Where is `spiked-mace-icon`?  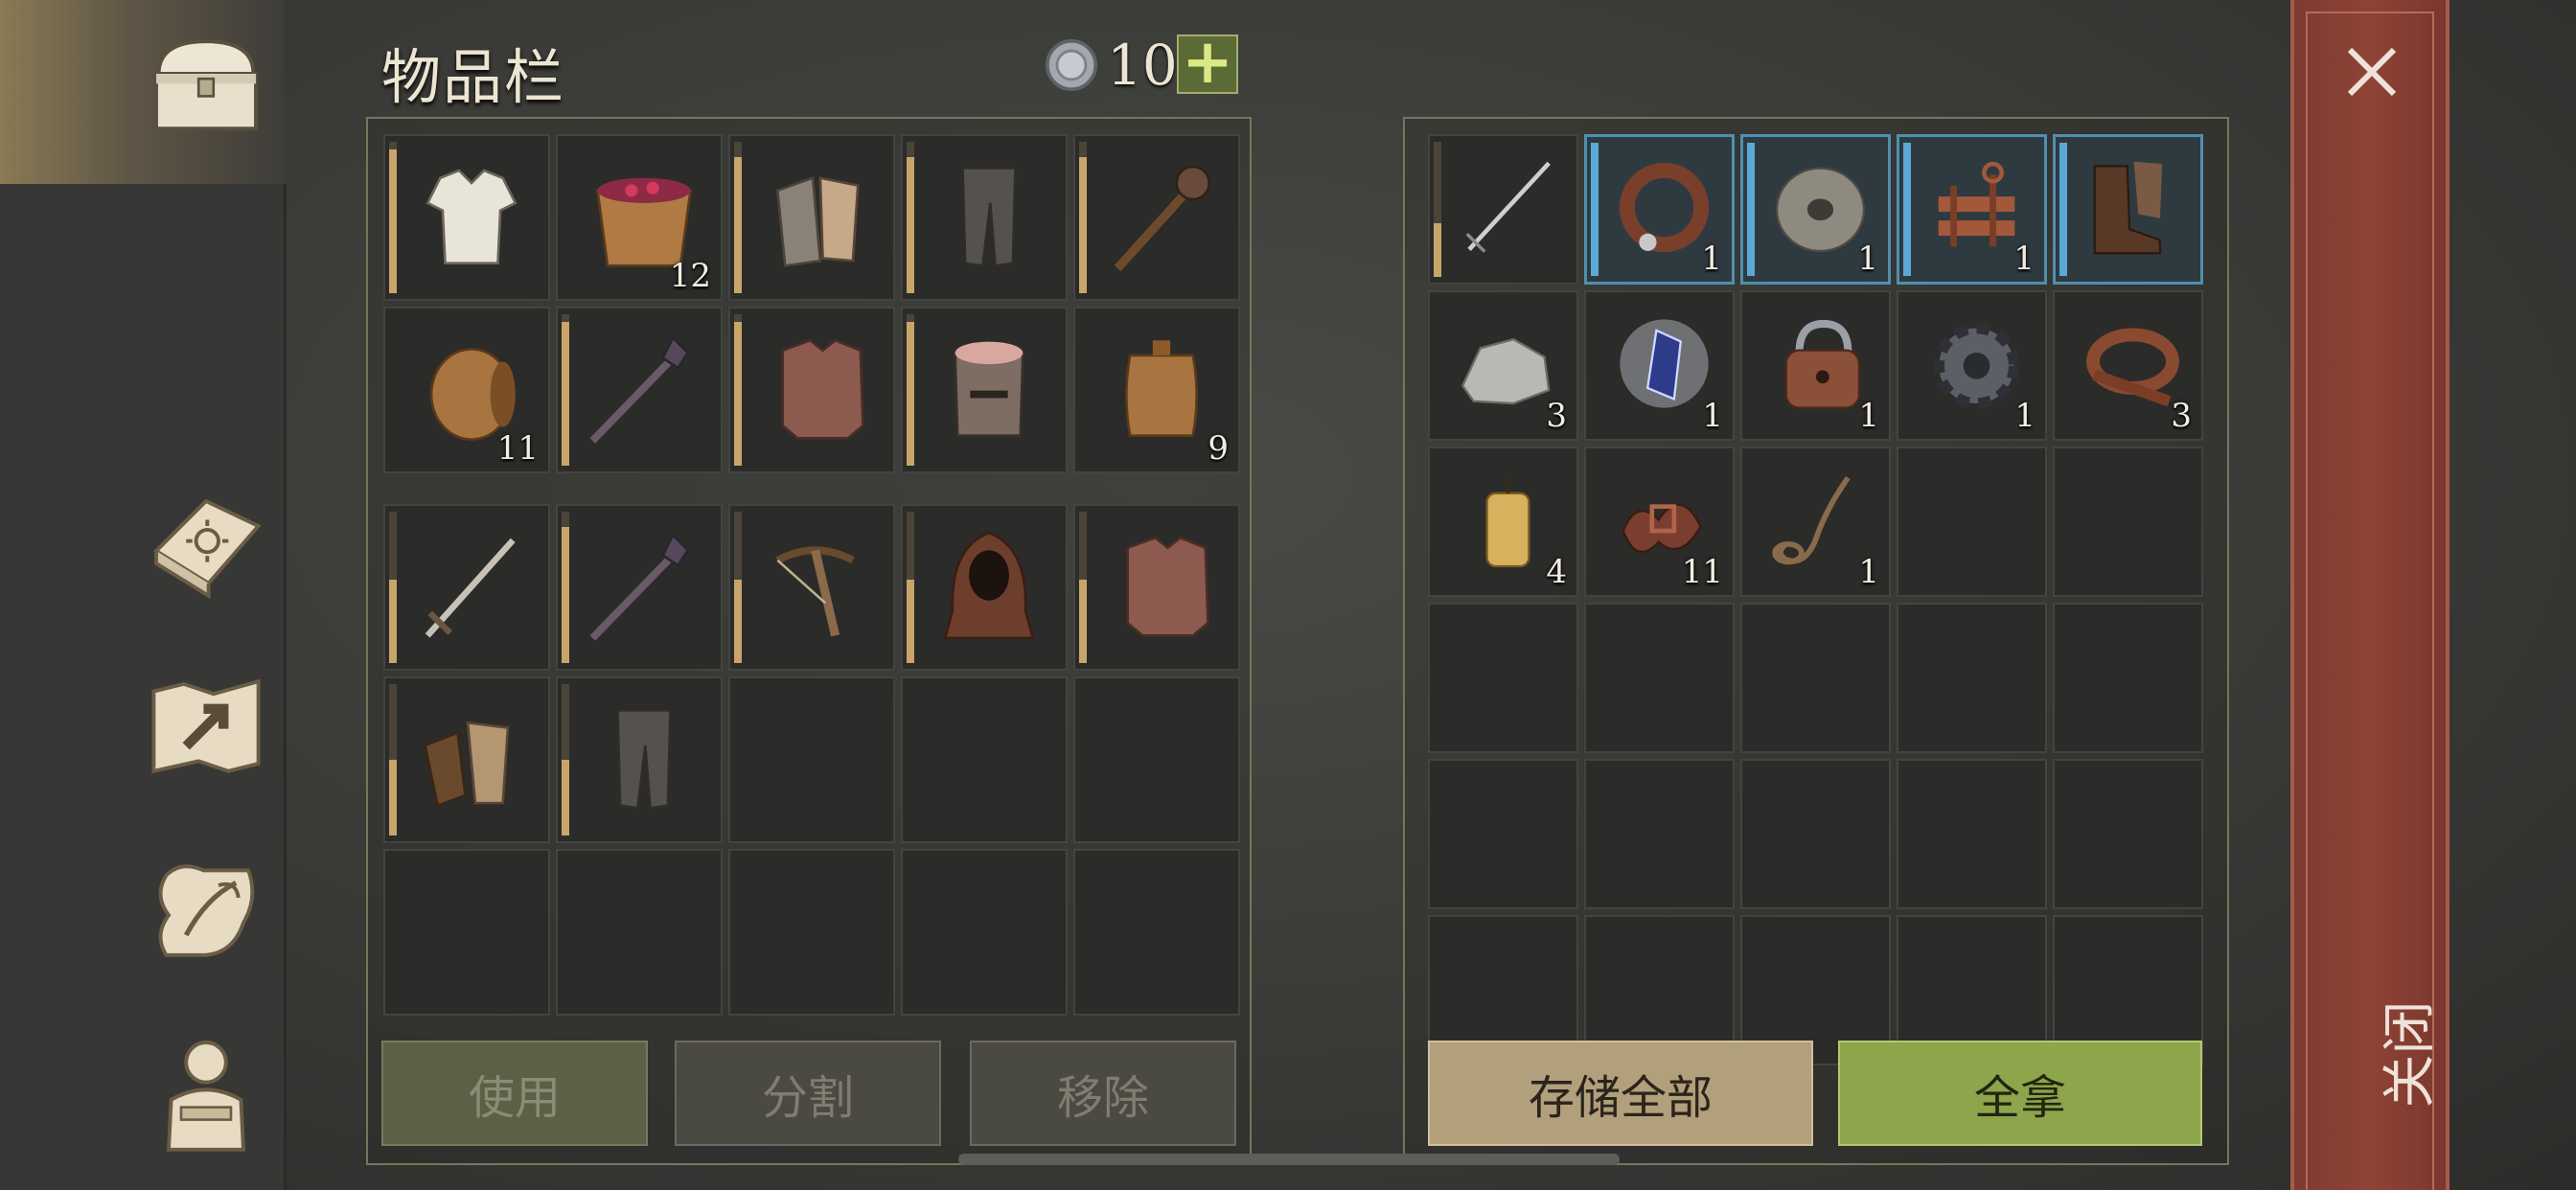 spiked-mace-icon is located at coordinates (644, 586).